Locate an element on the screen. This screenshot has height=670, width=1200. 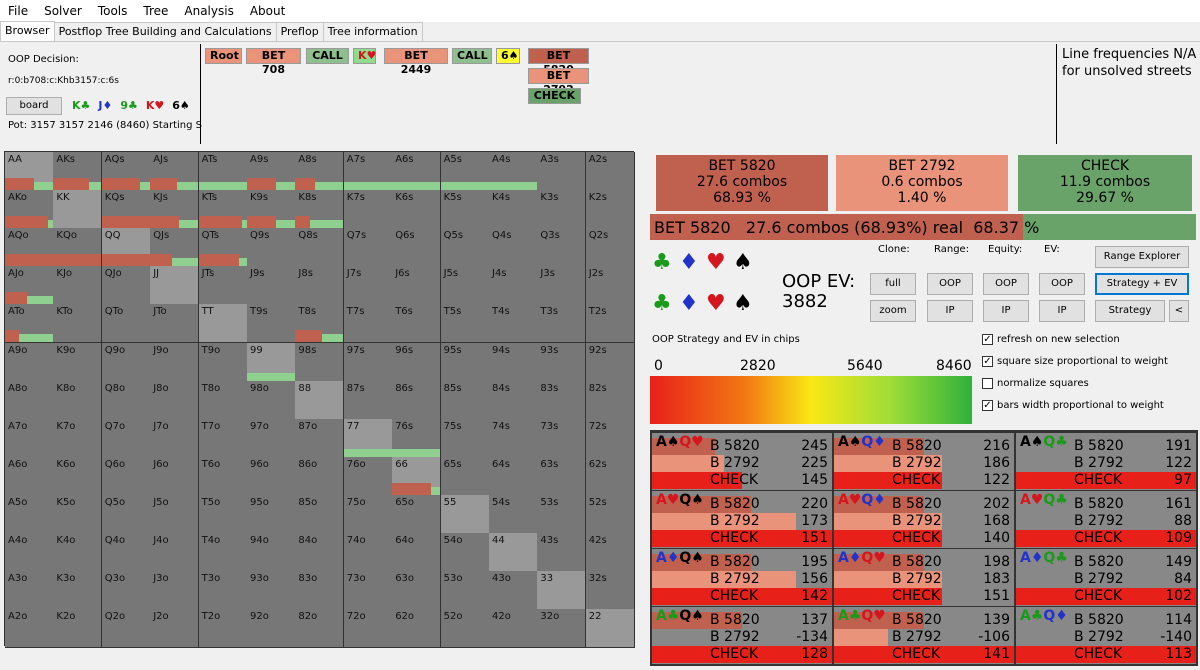
hand-cell: 82o is located at coordinates (320, 629).